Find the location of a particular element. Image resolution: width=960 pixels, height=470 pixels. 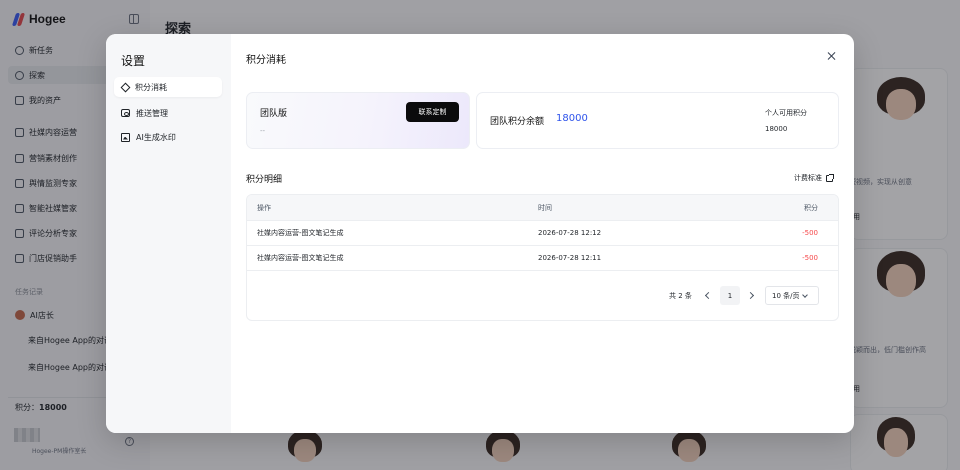

diamond-icon is located at coordinates (125, 87).